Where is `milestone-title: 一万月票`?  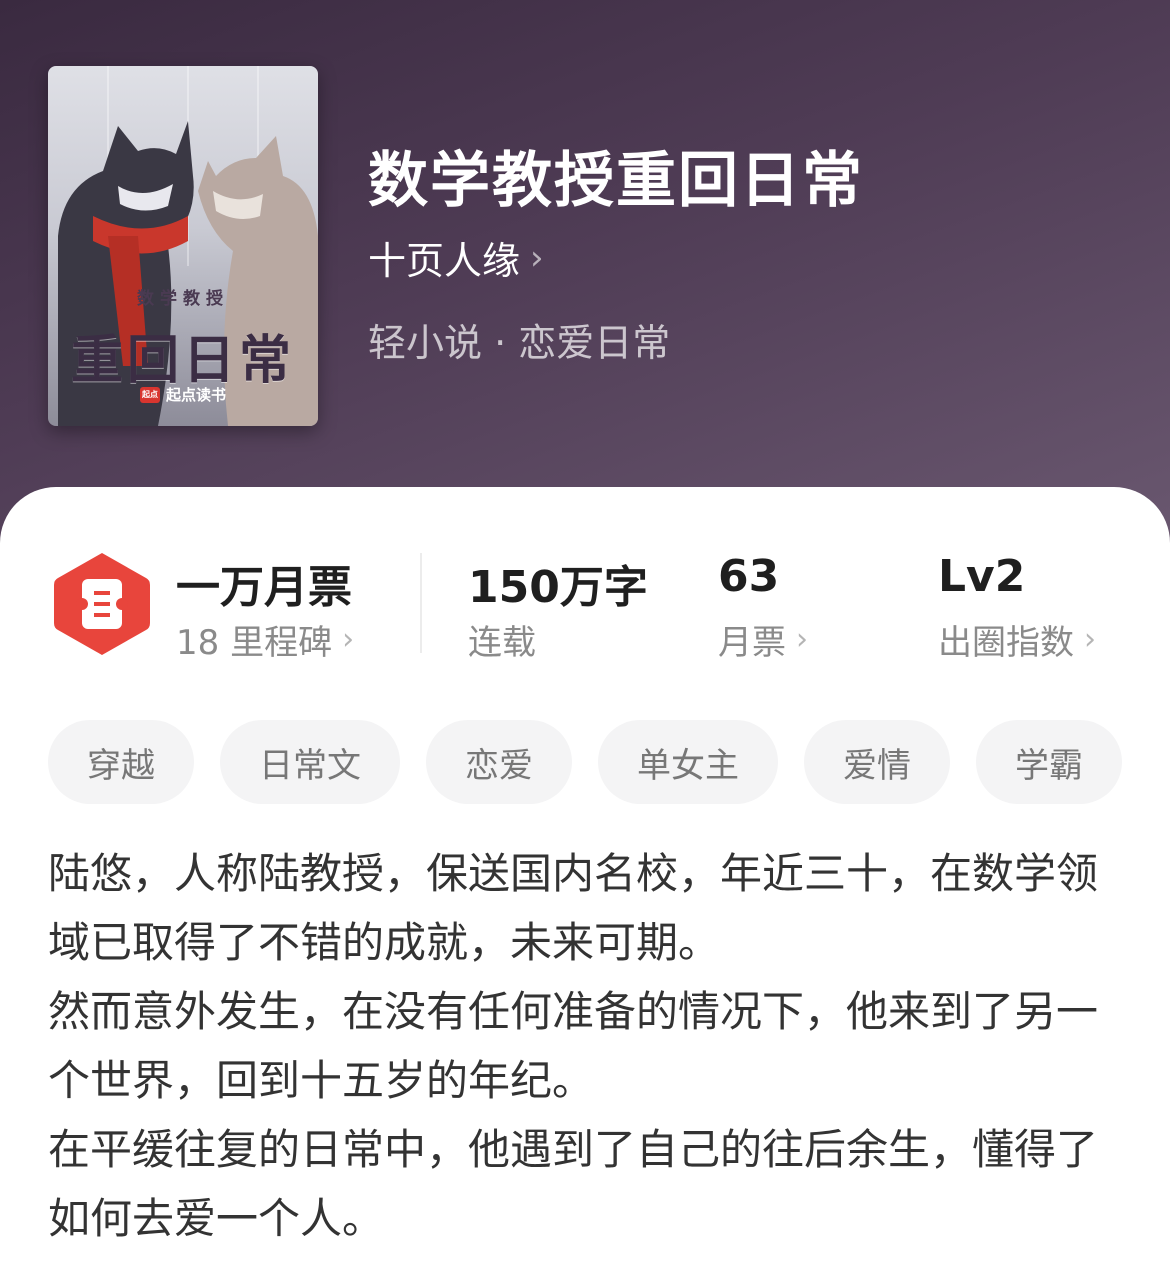 milestone-title: 一万月票 is located at coordinates (264, 587).